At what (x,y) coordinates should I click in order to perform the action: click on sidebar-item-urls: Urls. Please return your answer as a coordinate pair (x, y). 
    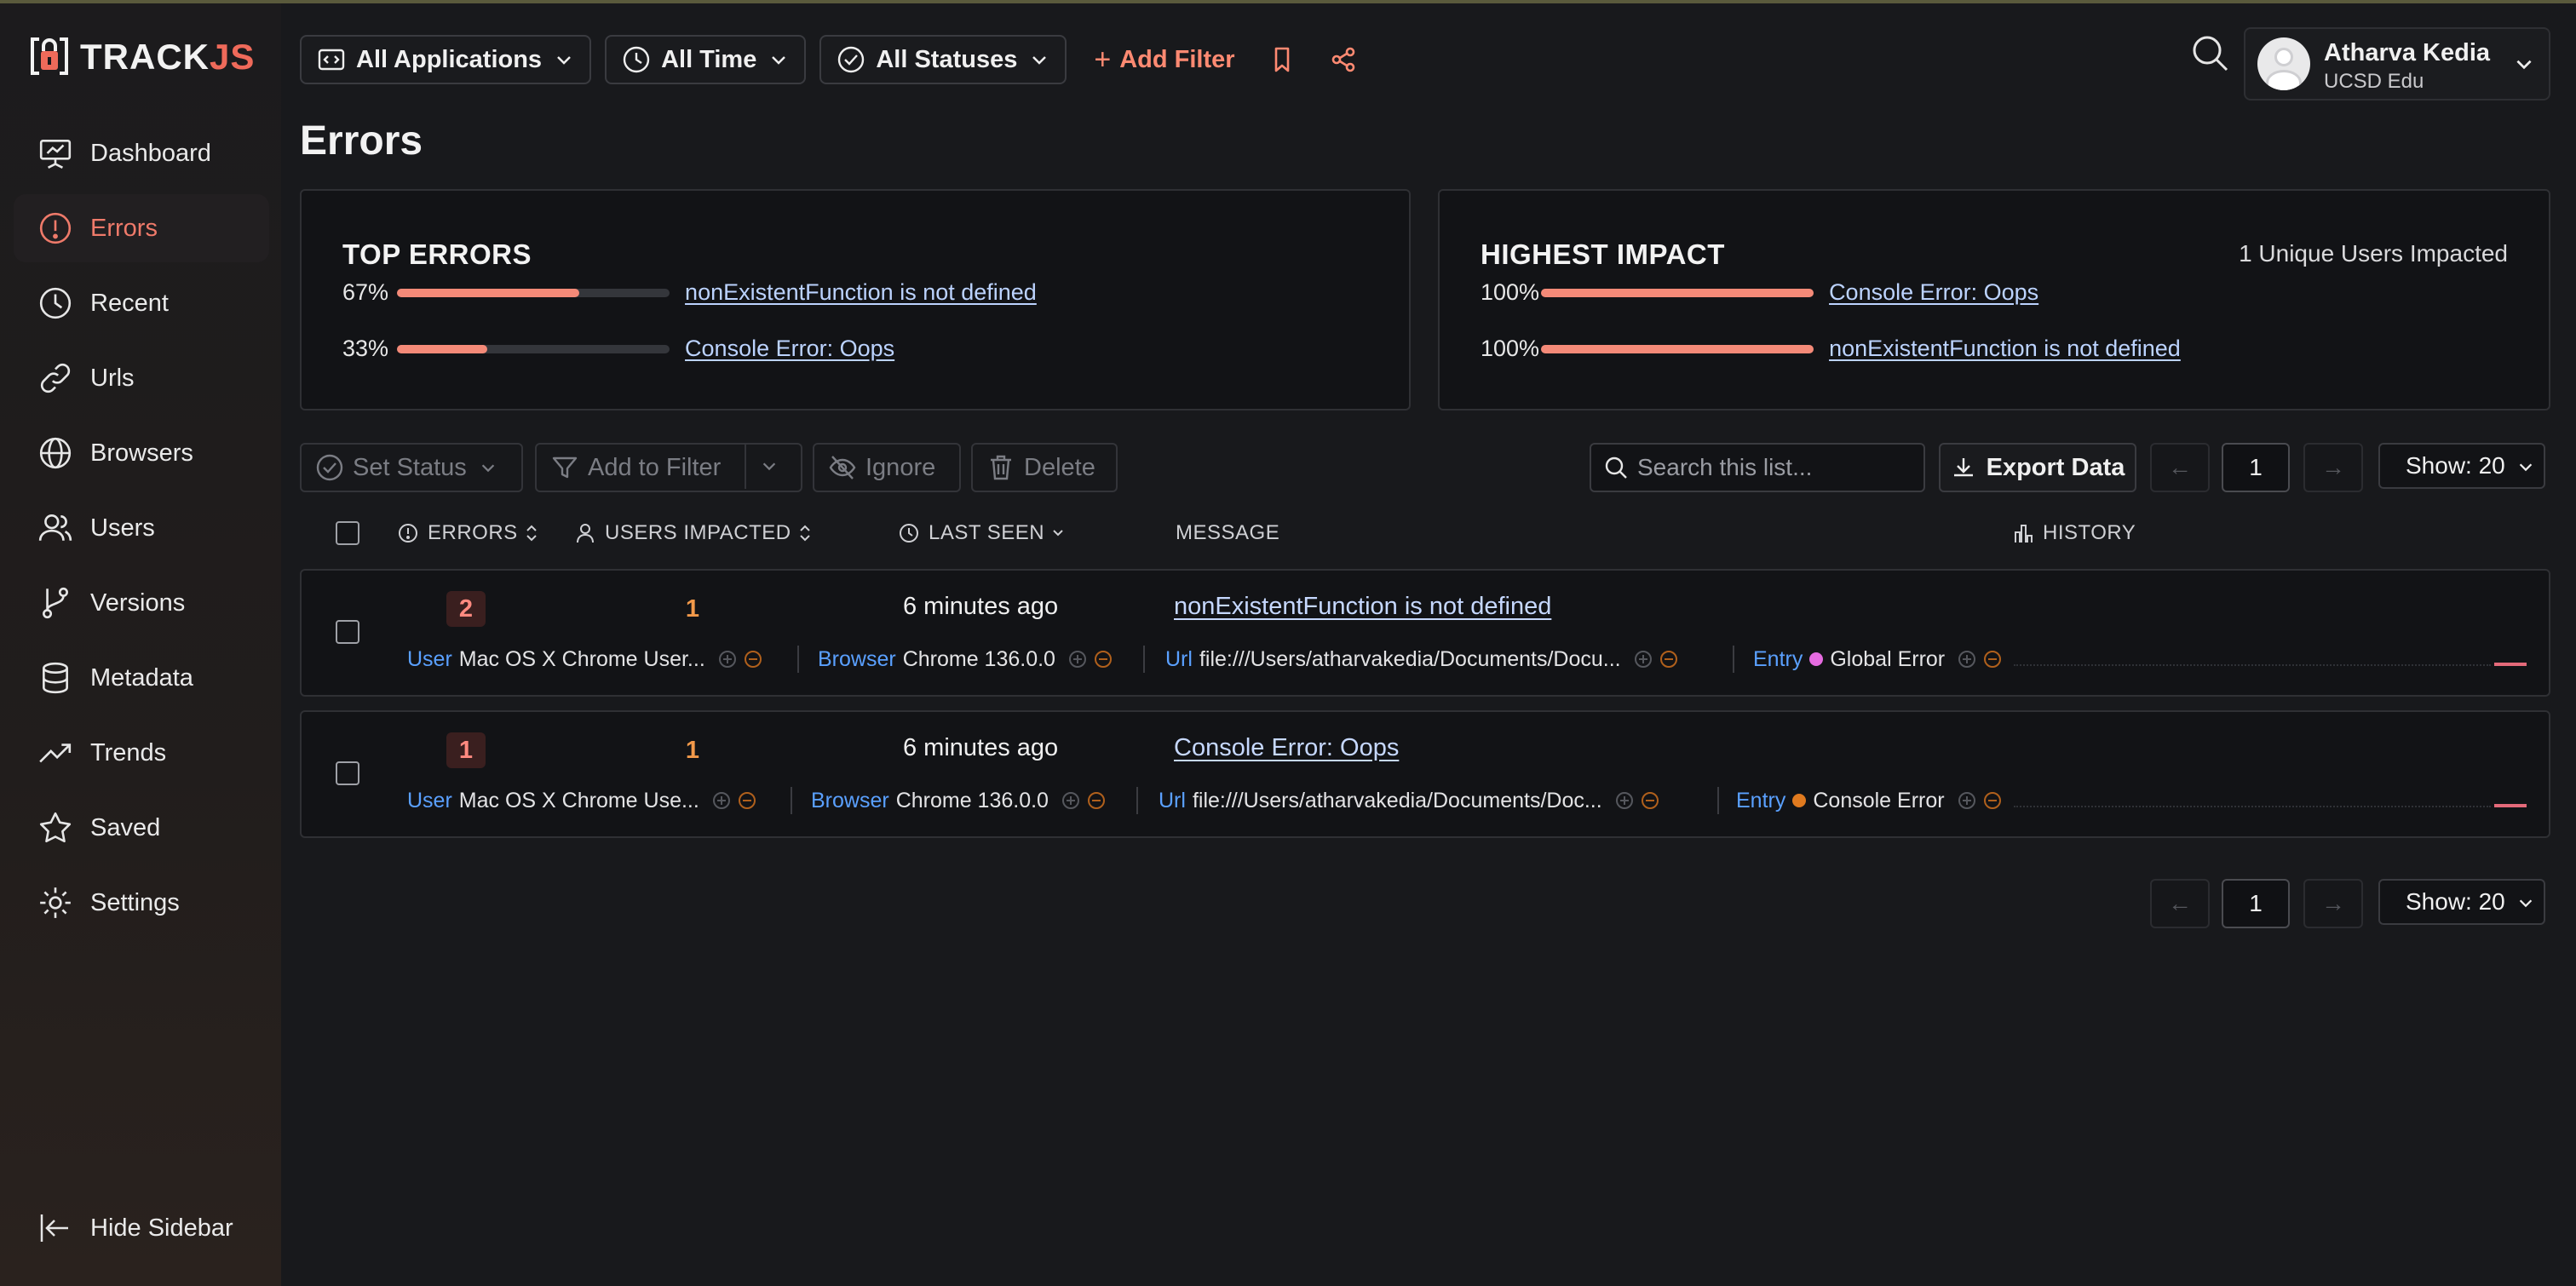
    Looking at the image, I should click on (142, 378).